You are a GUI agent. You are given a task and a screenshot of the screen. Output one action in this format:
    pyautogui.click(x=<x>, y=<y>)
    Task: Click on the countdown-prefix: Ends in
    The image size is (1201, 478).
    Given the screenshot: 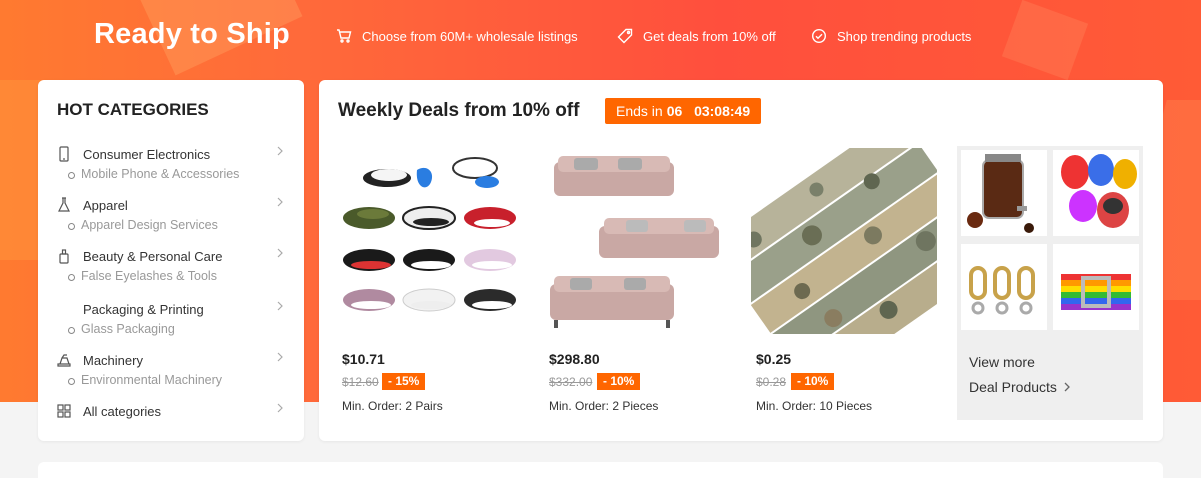 What is the action you would take?
    pyautogui.click(x=639, y=111)
    